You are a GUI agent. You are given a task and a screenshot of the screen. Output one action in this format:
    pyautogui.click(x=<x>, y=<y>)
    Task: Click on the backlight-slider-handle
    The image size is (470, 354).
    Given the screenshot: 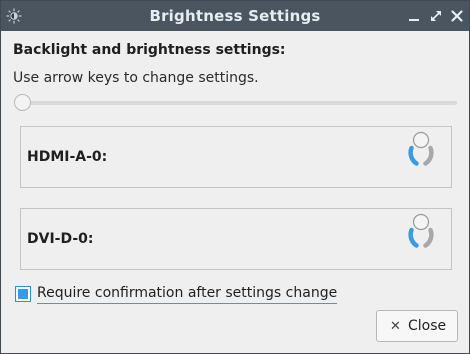 What is the action you would take?
    pyautogui.click(x=22, y=102)
    